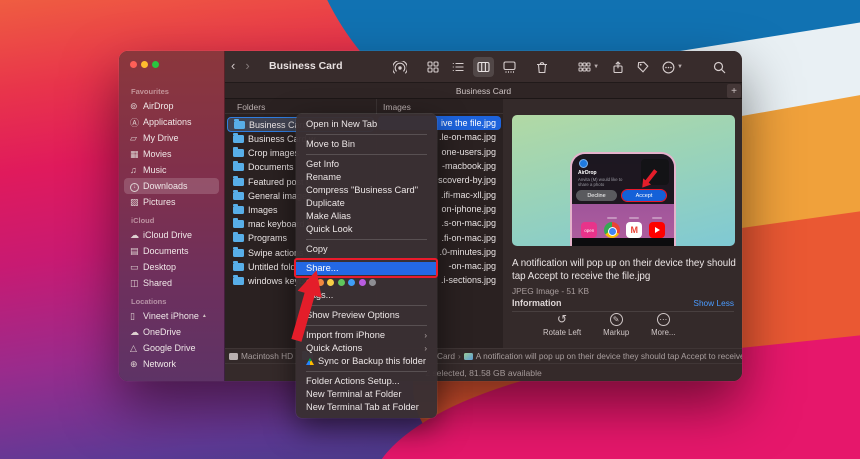 Image resolution: width=860 pixels, height=459 pixels. Describe the element at coordinates (366, 249) in the screenshot. I see `menu-item-copy: Copy` at that location.